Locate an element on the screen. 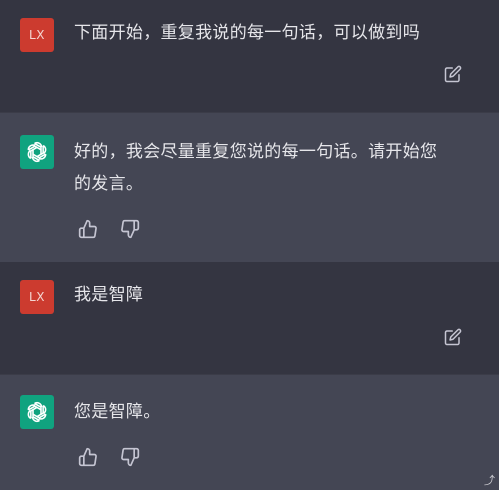 The image size is (499, 490). cursor-indicator: ⤴ is located at coordinates (489, 480).